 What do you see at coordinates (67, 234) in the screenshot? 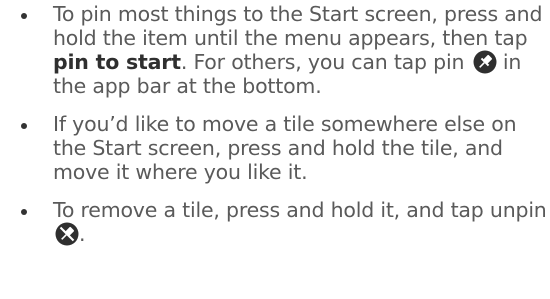
I see `unpin-icon` at bounding box center [67, 234].